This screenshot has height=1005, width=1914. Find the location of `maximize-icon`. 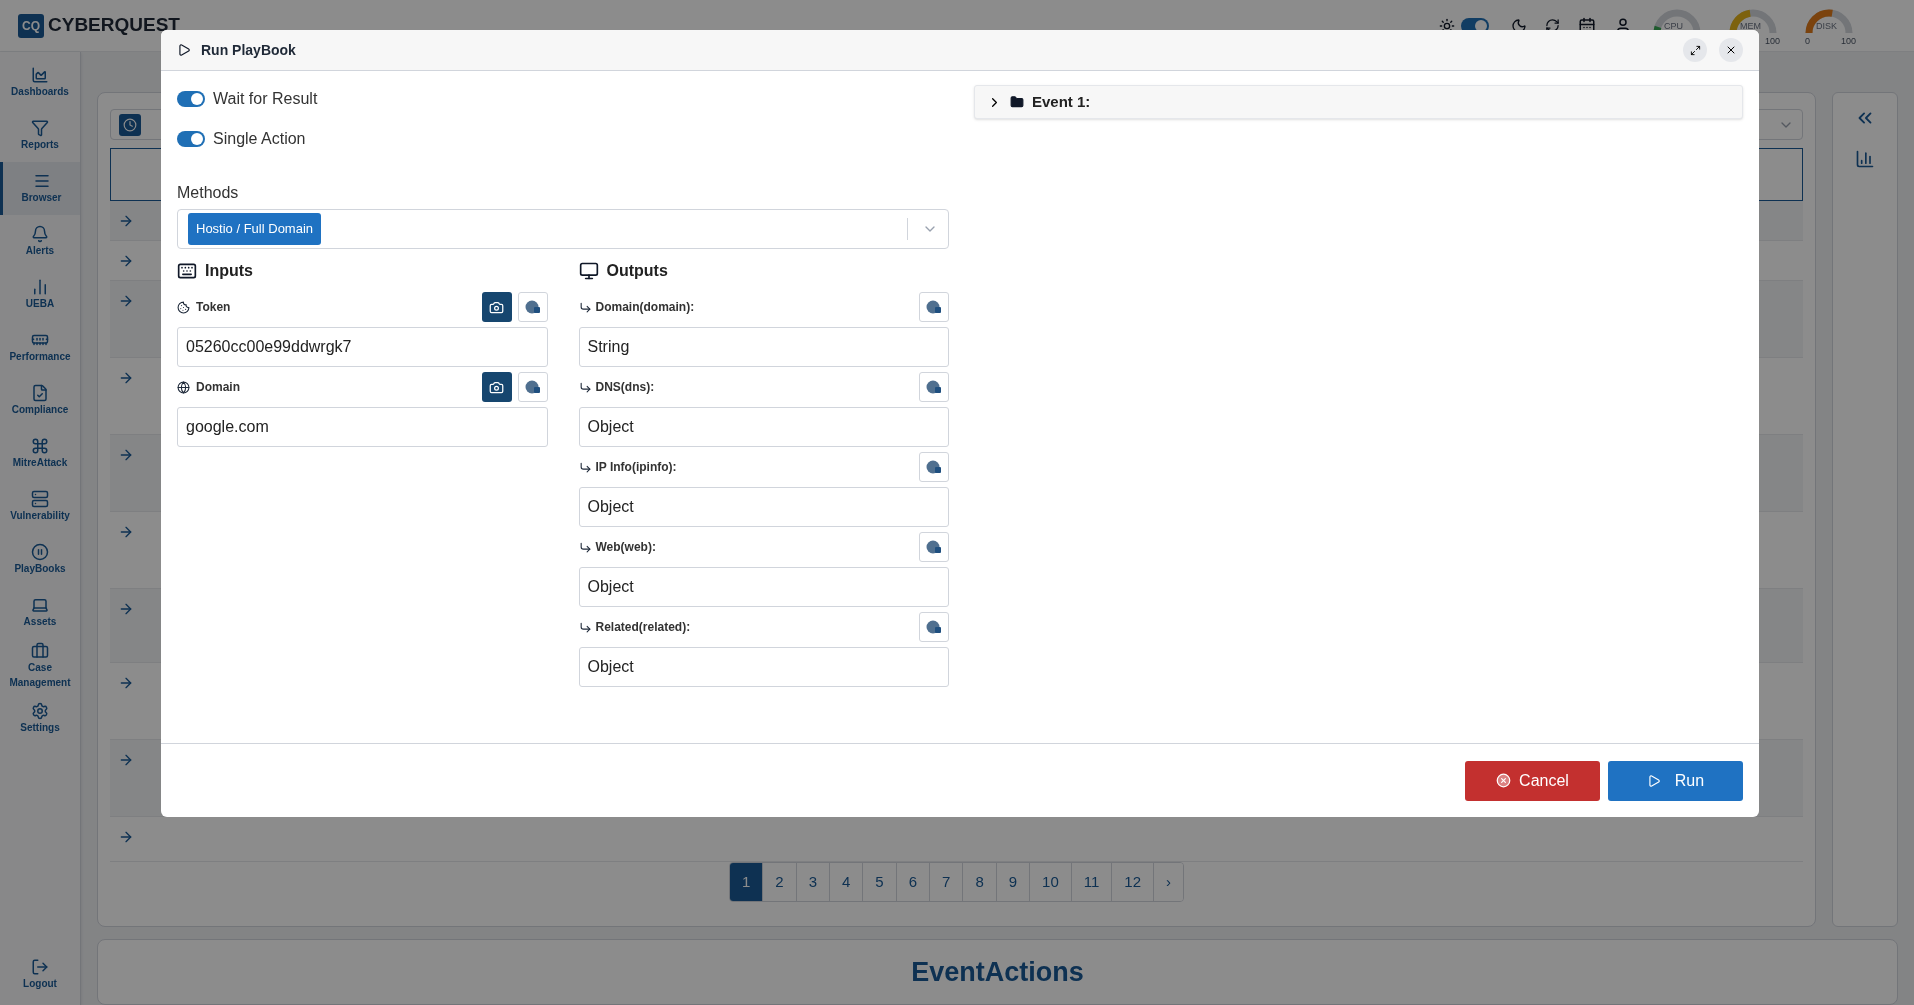

maximize-icon is located at coordinates (1695, 50).